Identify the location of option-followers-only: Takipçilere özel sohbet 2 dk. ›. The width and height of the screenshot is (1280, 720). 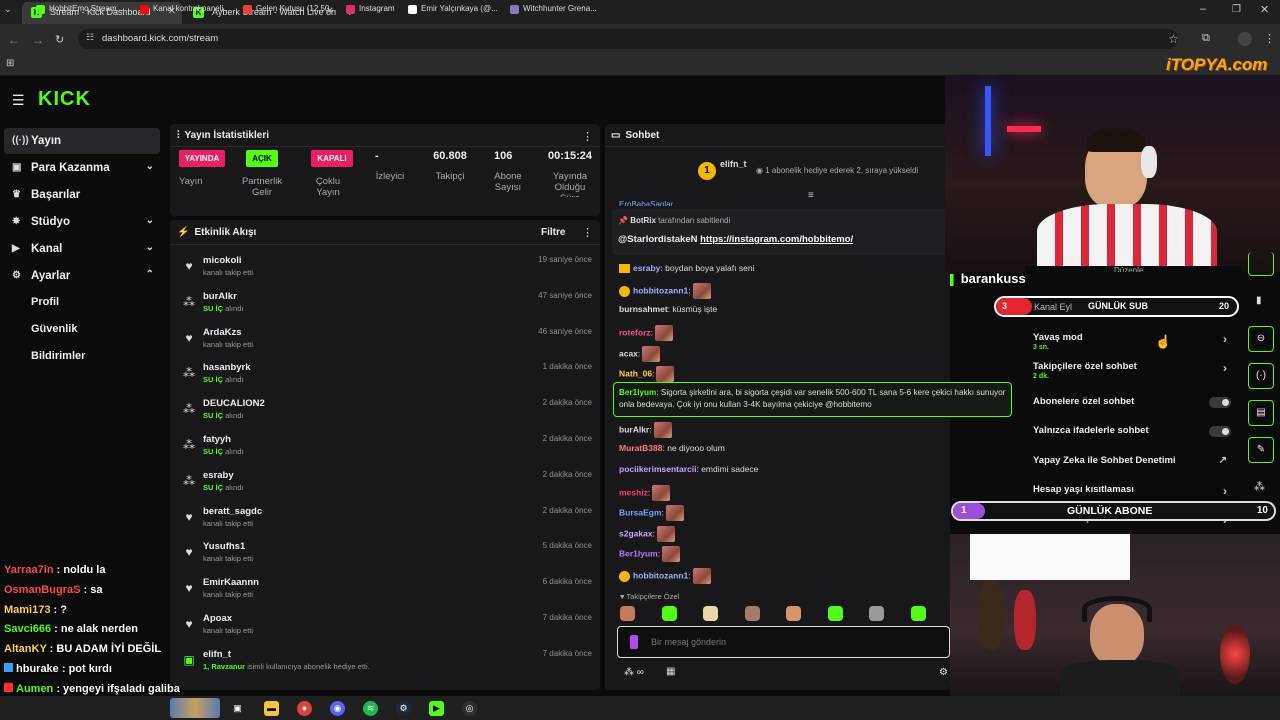
(1133, 370).